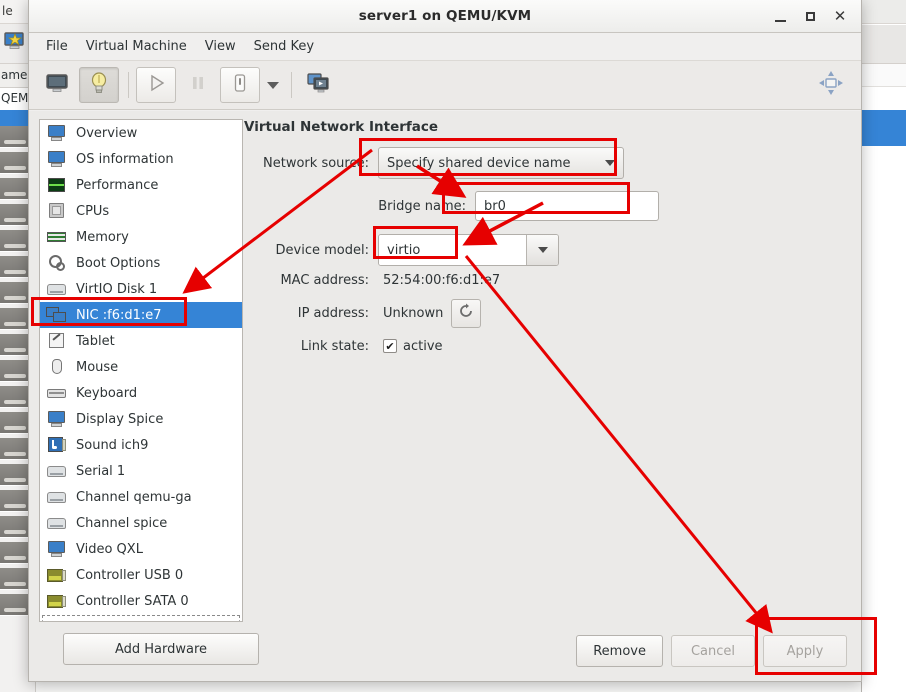 The image size is (906, 692). What do you see at coordinates (93, 211) in the screenshot?
I see `hw-item-label: CPUs` at bounding box center [93, 211].